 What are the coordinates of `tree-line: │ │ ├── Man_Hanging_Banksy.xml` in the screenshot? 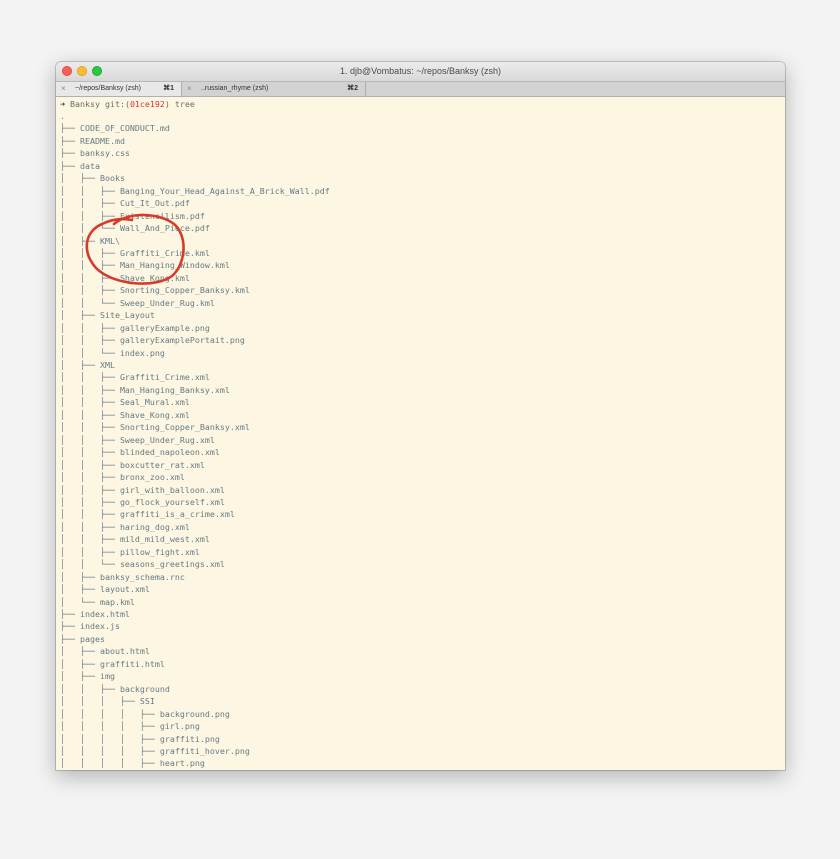 It's located at (145, 389).